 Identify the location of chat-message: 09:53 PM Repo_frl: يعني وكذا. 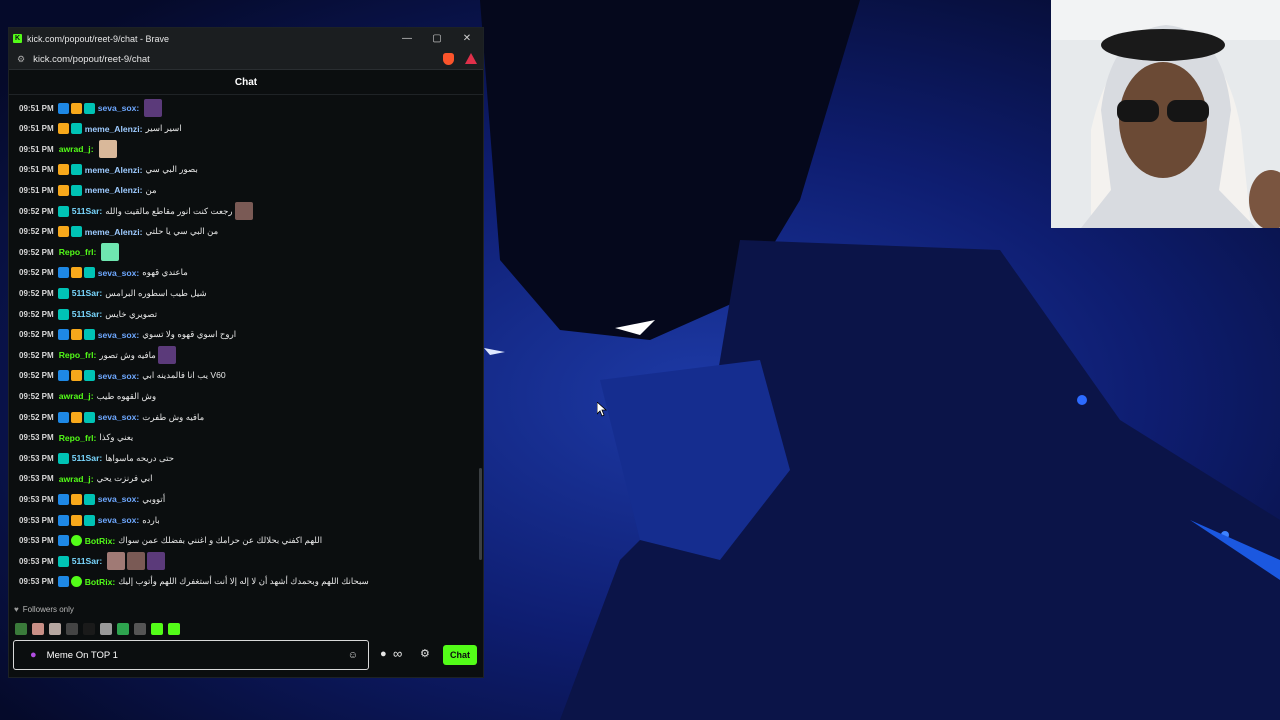
(76, 438).